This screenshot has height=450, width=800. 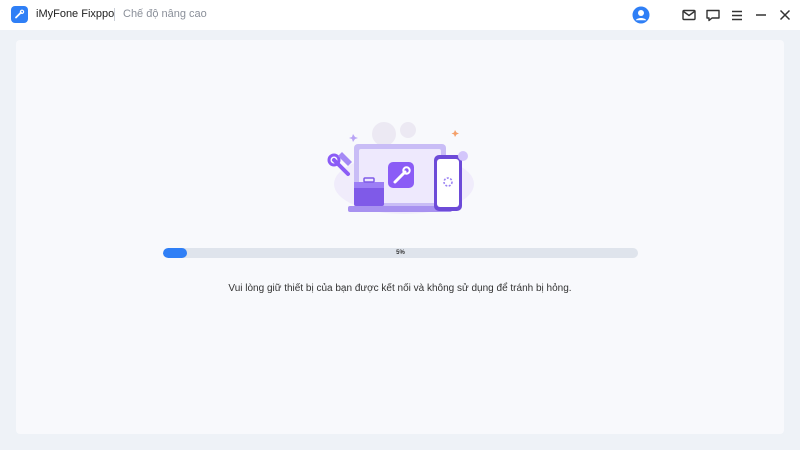 What do you see at coordinates (785, 15) in the screenshot?
I see `close-icon` at bounding box center [785, 15].